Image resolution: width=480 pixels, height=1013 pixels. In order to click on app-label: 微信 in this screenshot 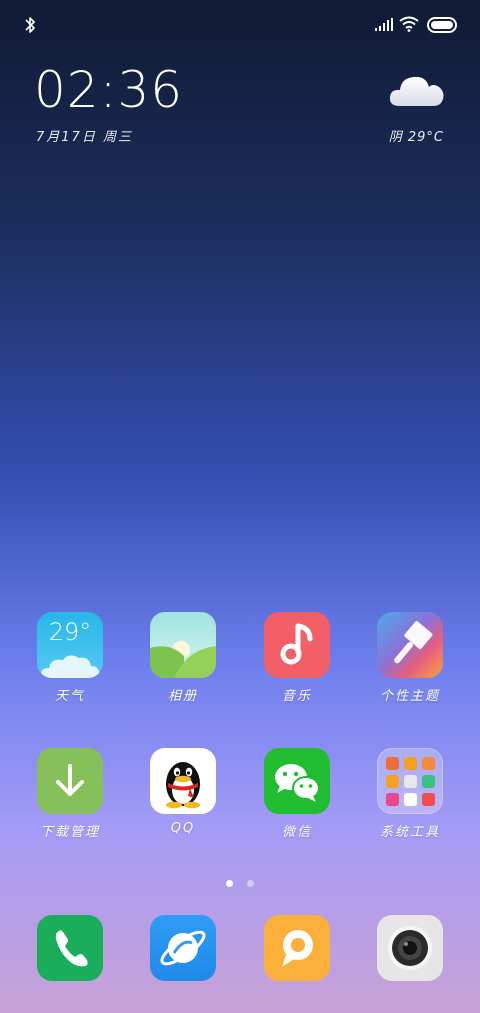, I will do `click(296, 832)`.